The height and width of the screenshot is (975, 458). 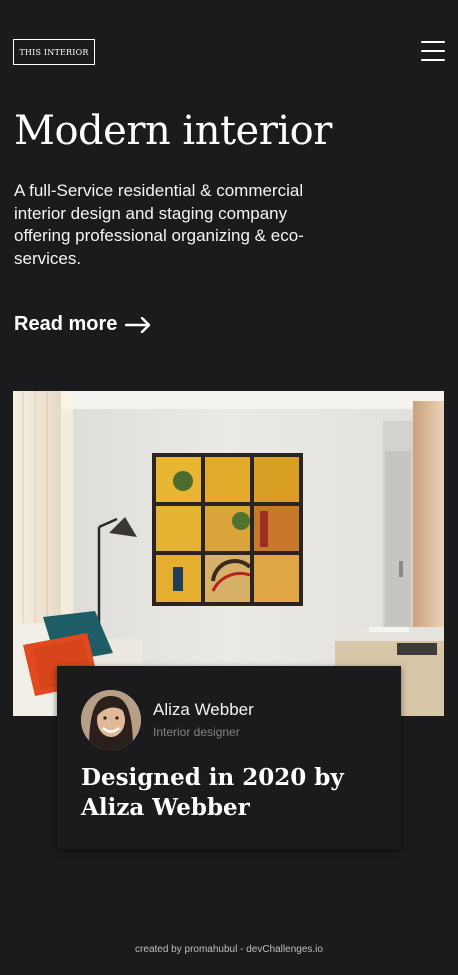 I want to click on hamburger-menu-icon, so click(x=433, y=51).